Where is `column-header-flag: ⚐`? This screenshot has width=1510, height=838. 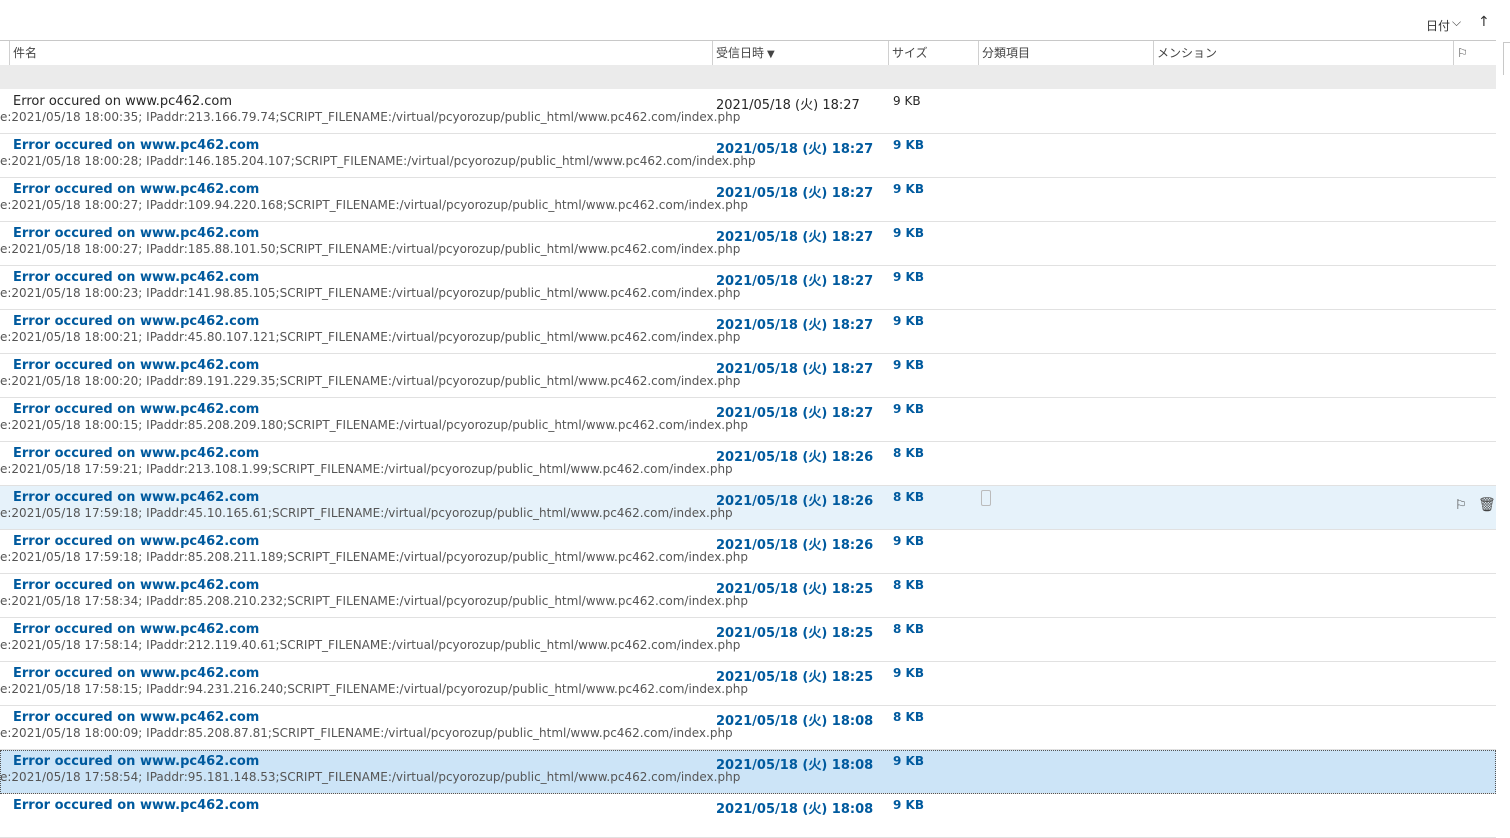
column-header-flag: ⚐ is located at coordinates (1474, 53).